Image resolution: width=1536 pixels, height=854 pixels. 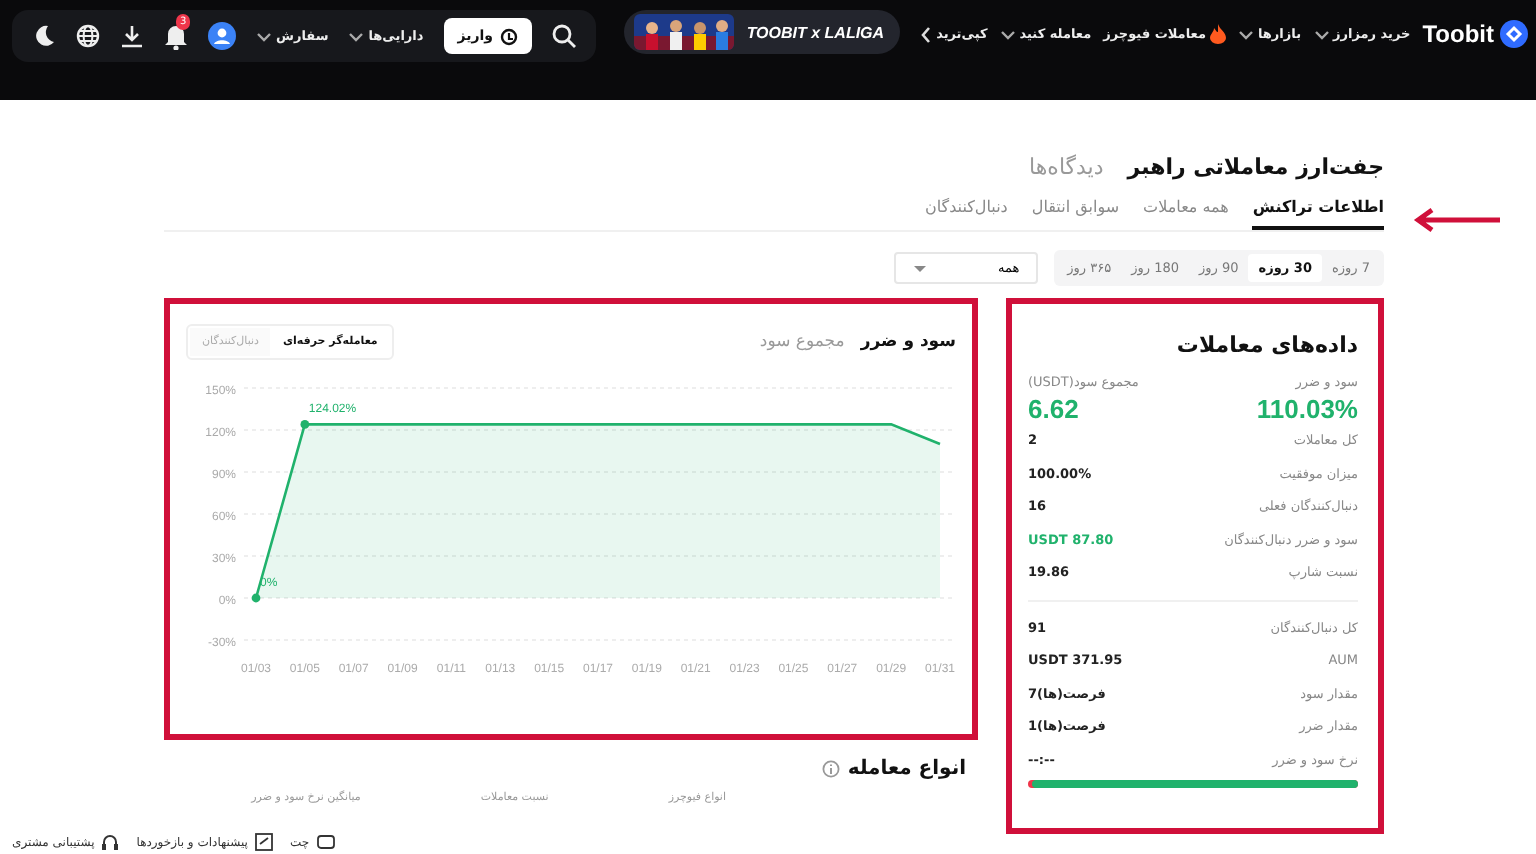 What do you see at coordinates (222, 36) in the screenshot?
I see `avatar-icon` at bounding box center [222, 36].